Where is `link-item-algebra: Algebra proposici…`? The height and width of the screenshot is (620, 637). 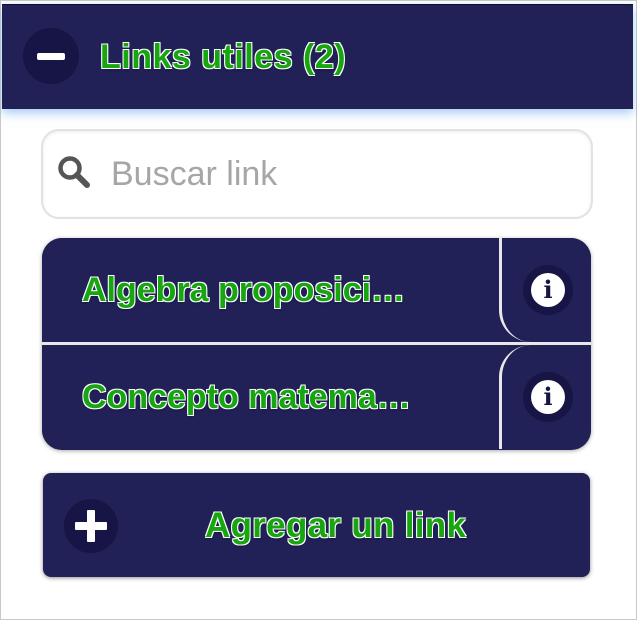
link-item-algebra: Algebra proposici… is located at coordinates (269, 290).